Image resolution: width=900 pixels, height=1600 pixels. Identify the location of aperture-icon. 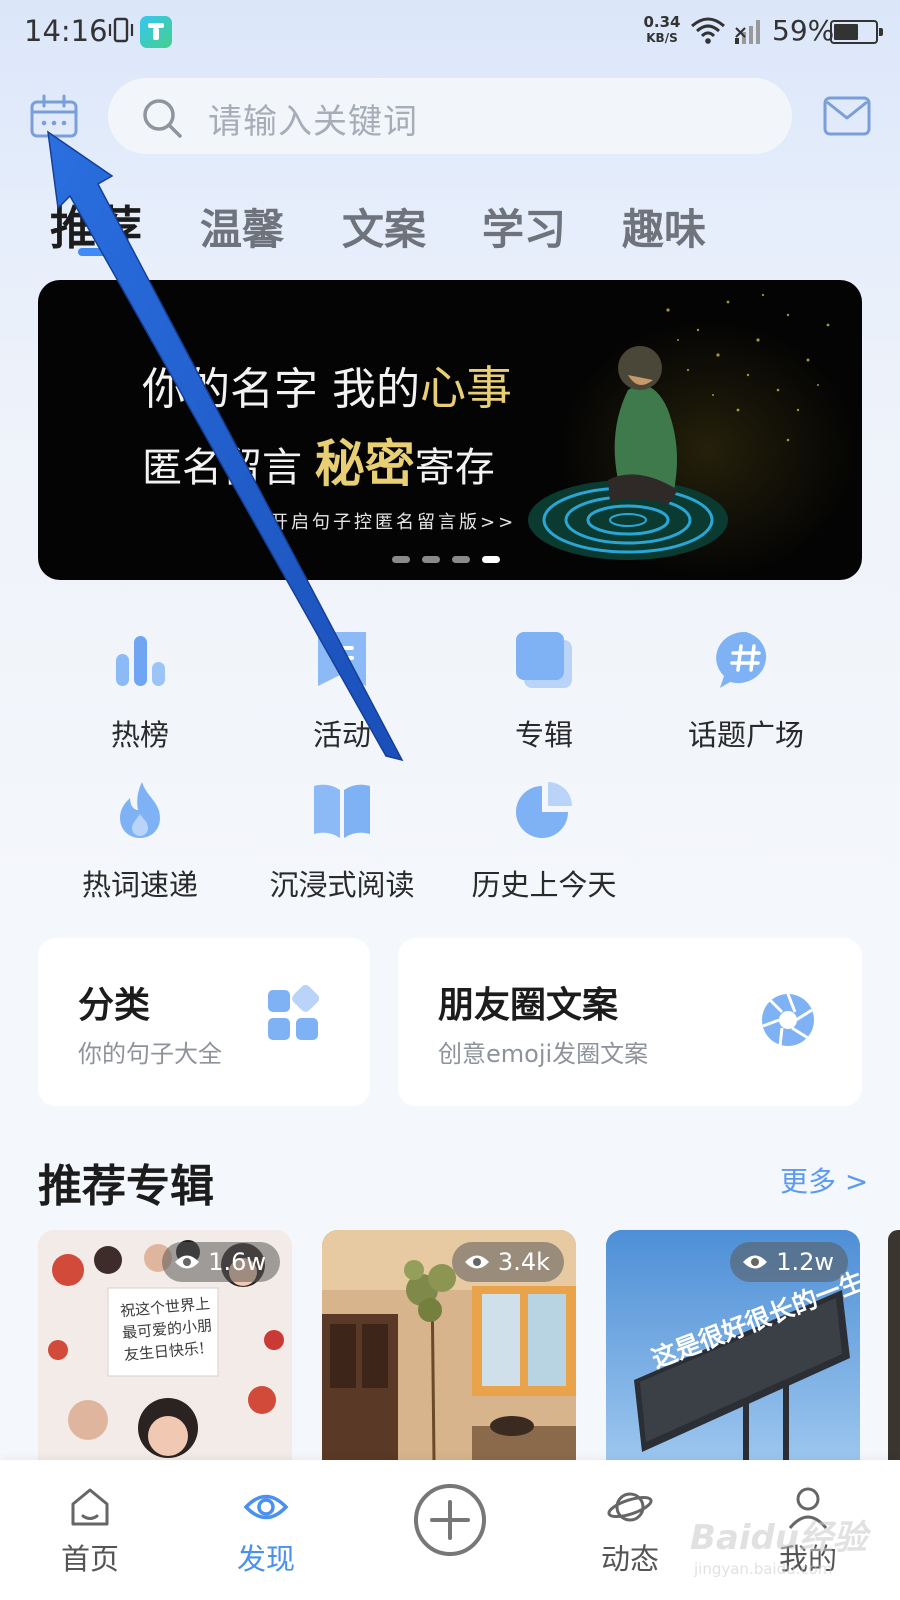
(788, 1020).